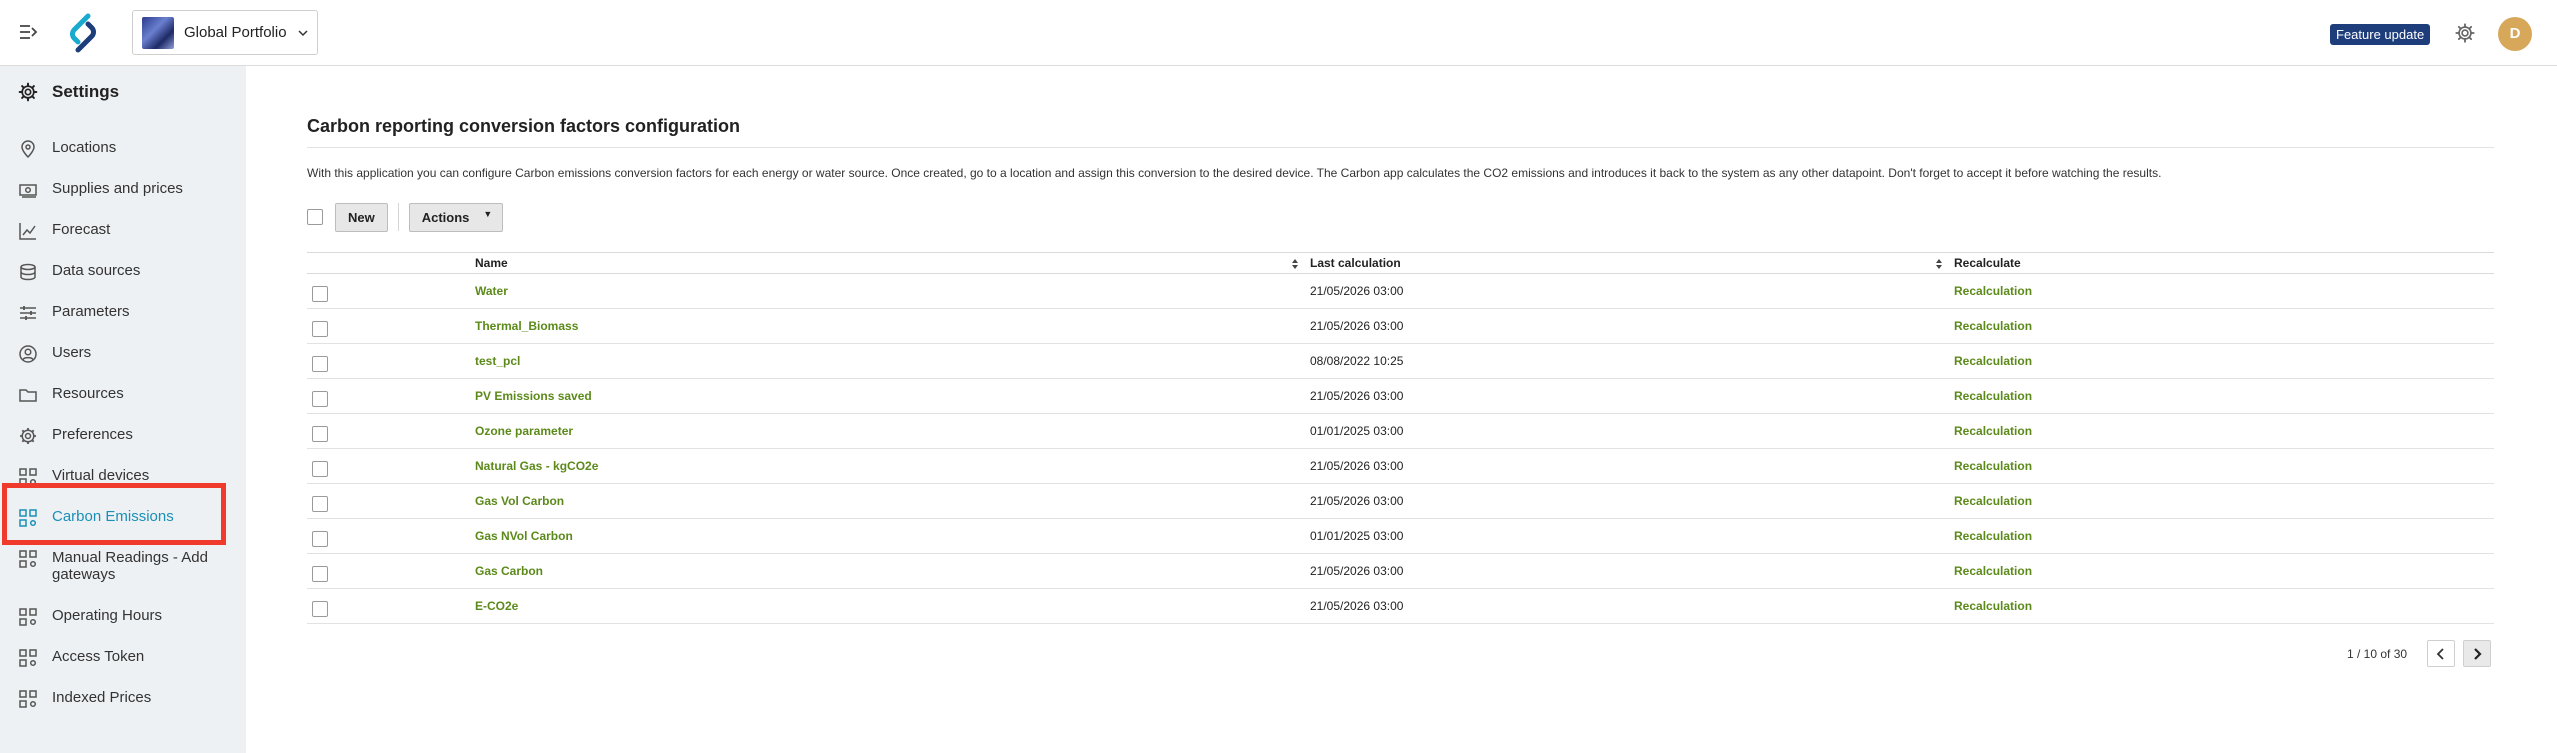 The width and height of the screenshot is (2557, 753). Describe the element at coordinates (361, 217) in the screenshot. I see `new-button: New` at that location.